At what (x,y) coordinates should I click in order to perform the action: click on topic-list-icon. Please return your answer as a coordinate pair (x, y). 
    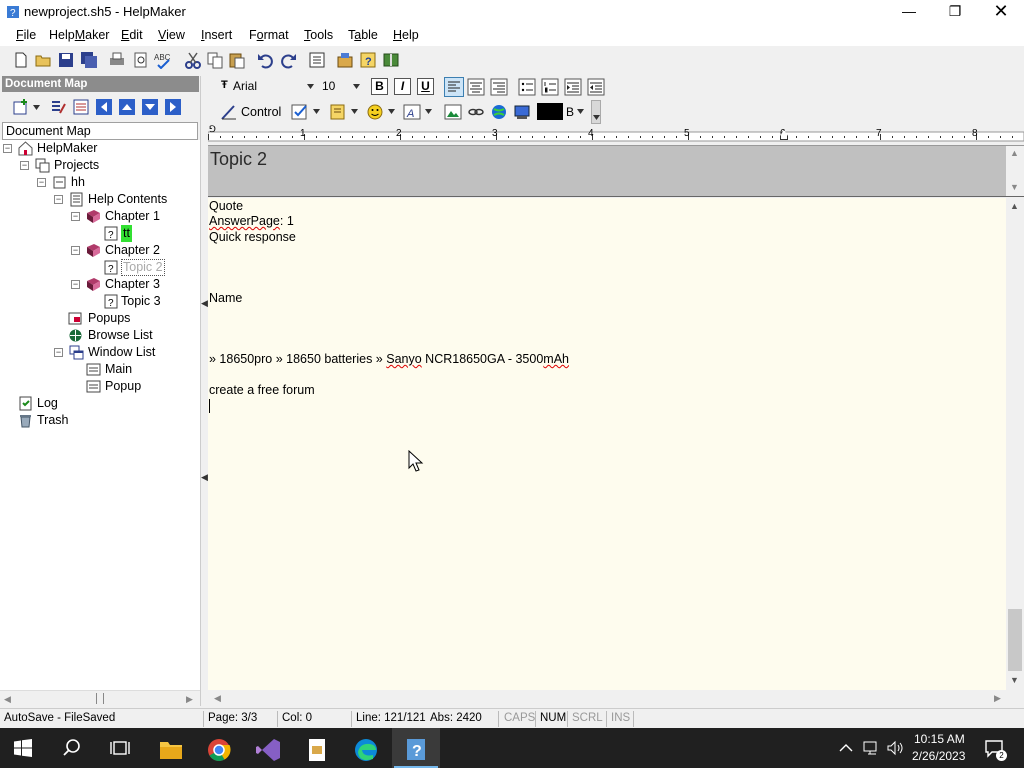
    Looking at the image, I should click on (81, 107).